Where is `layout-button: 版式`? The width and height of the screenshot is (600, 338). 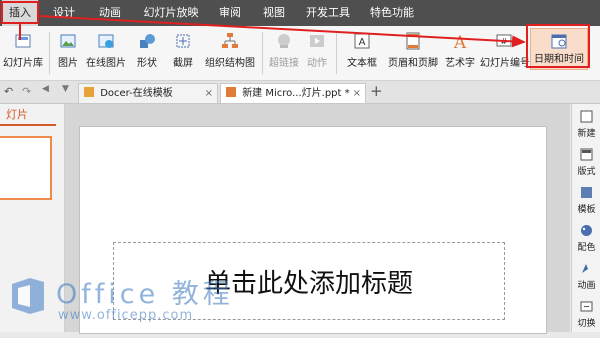 layout-button: 版式 is located at coordinates (586, 165).